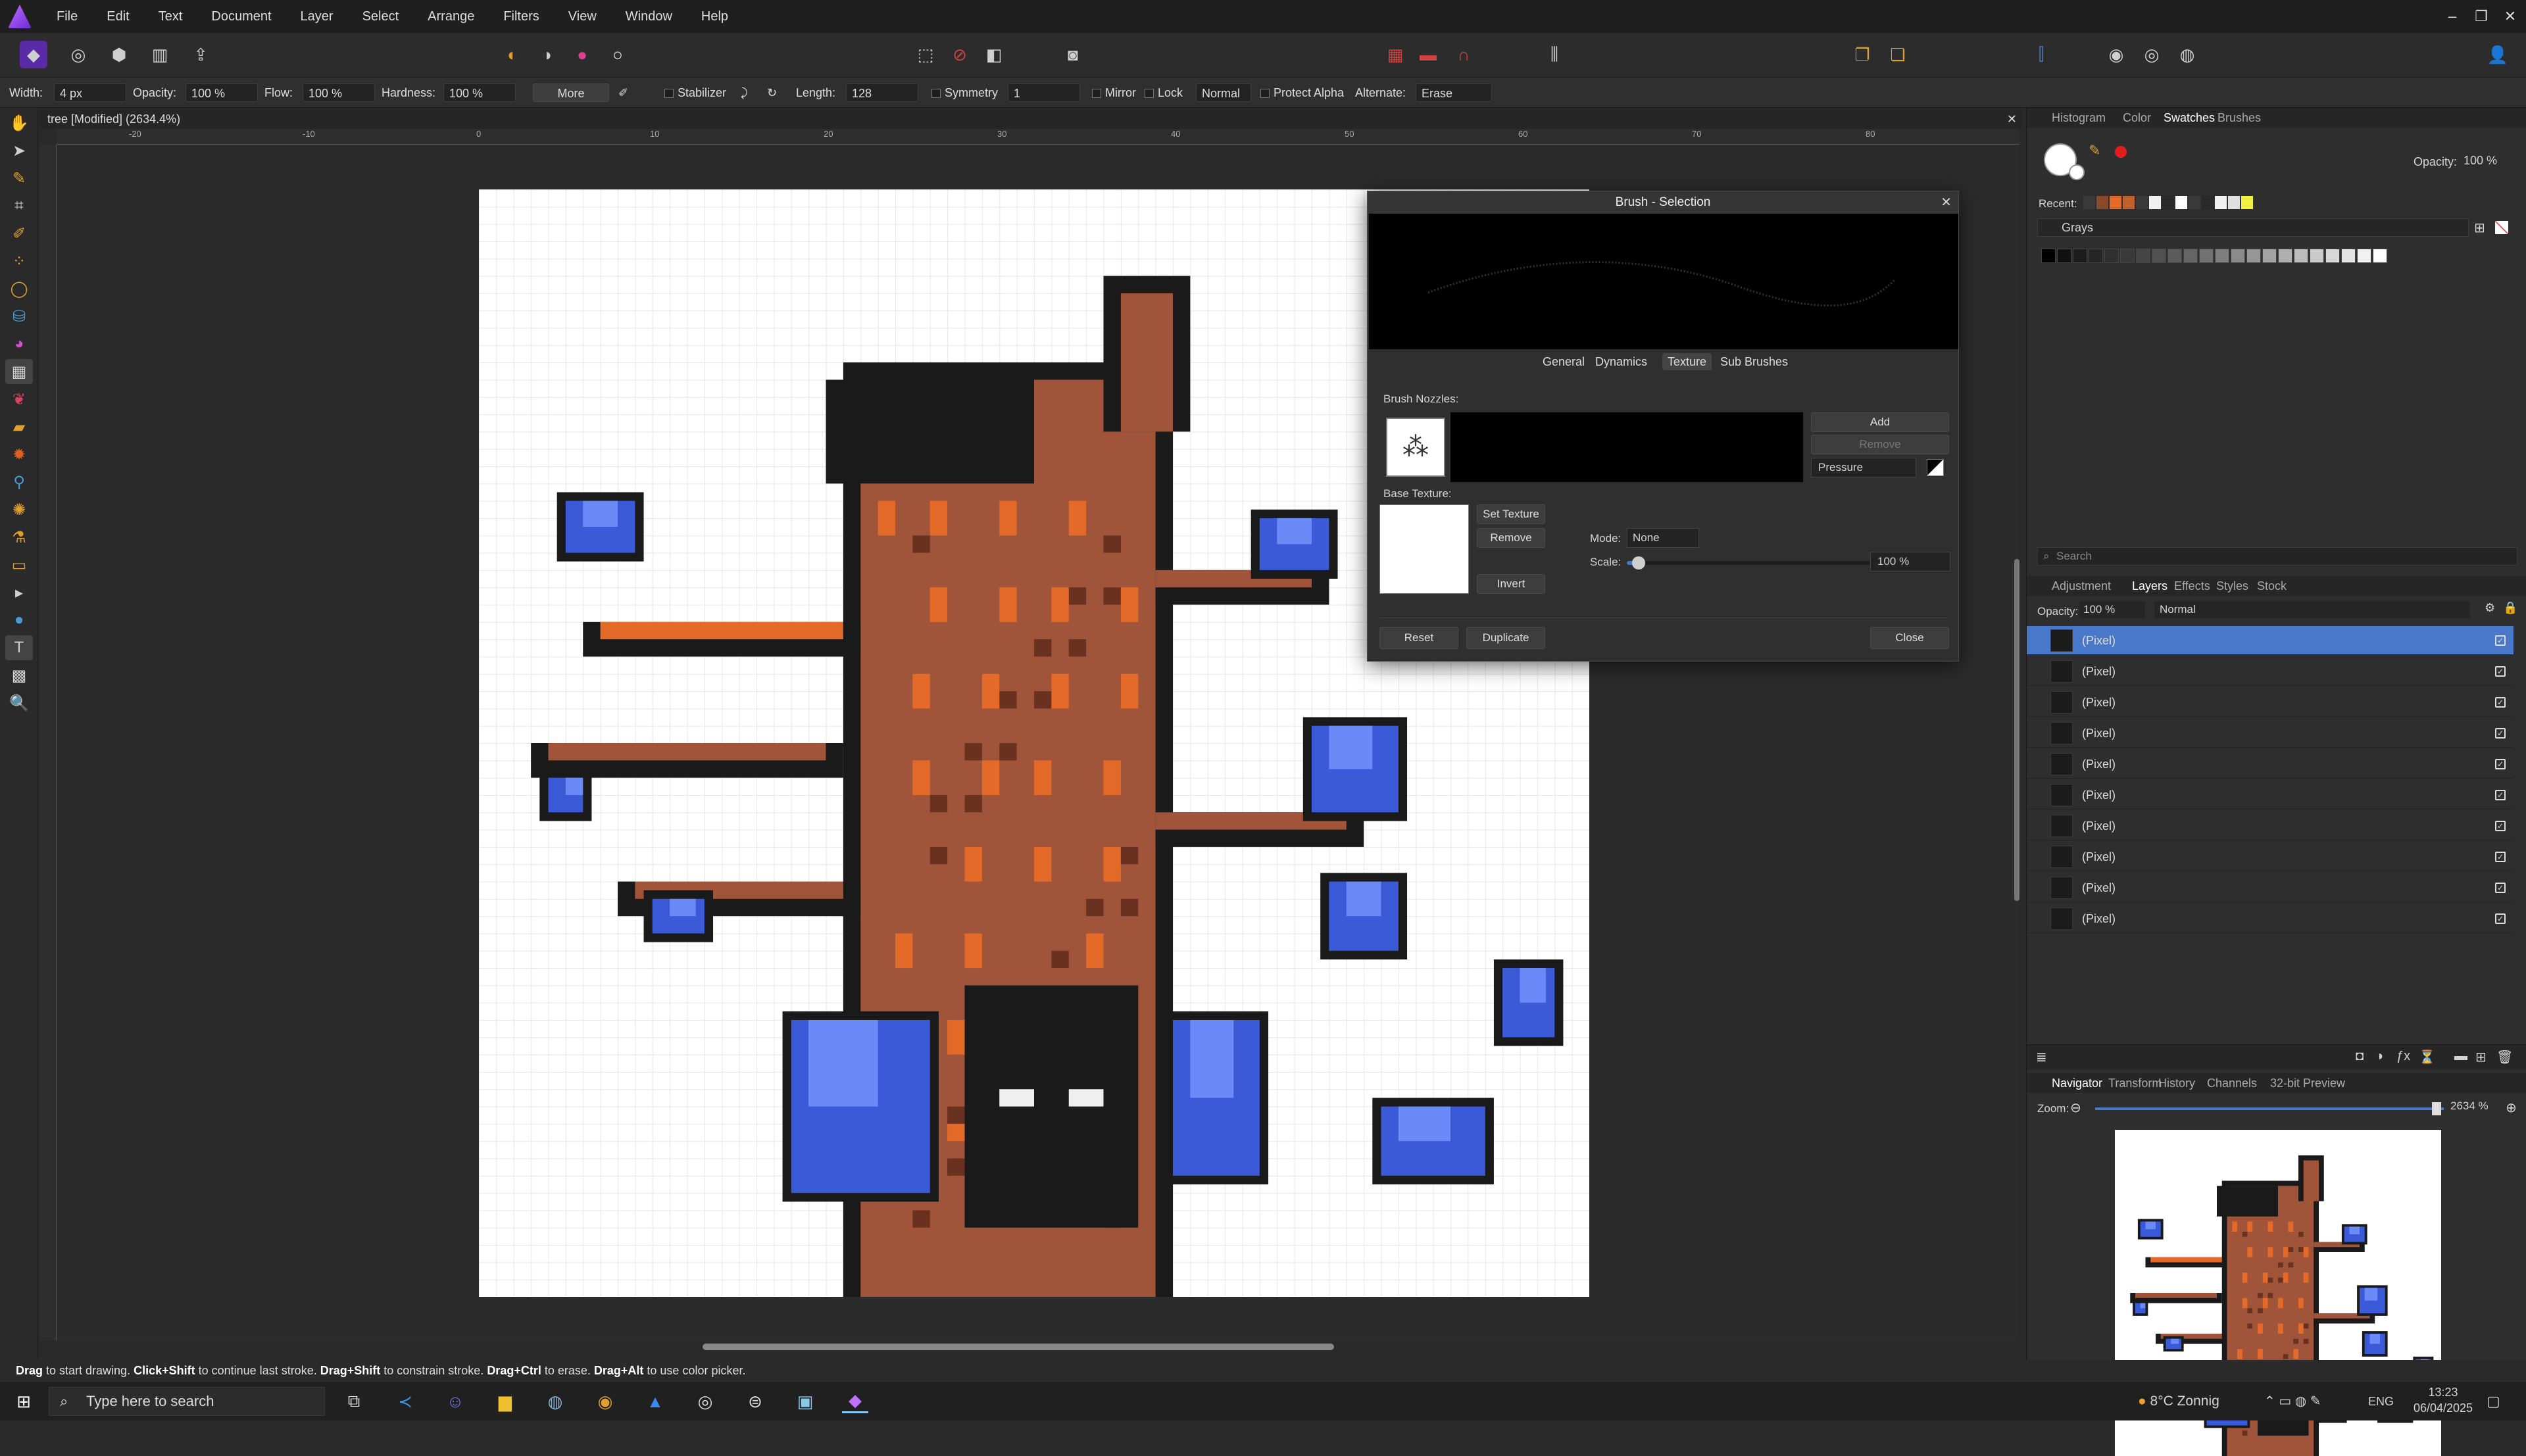 Image resolution: width=2526 pixels, height=1456 pixels. What do you see at coordinates (19, 316) in the screenshot?
I see `flood-fill-tool-icon: ⛁` at bounding box center [19, 316].